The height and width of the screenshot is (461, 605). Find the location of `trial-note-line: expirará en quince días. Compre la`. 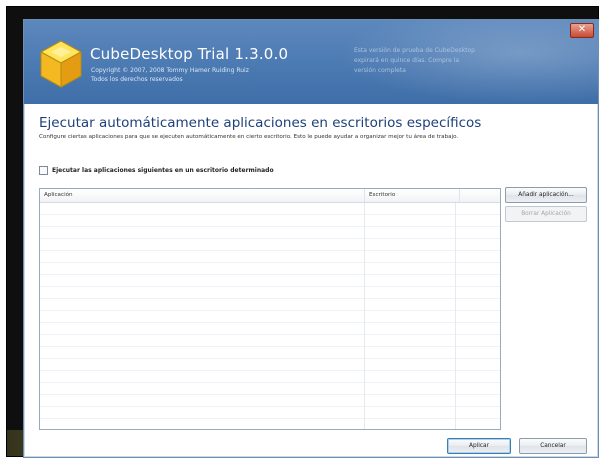

trial-note-line: expirará en quince días. Compre la is located at coordinates (407, 60).